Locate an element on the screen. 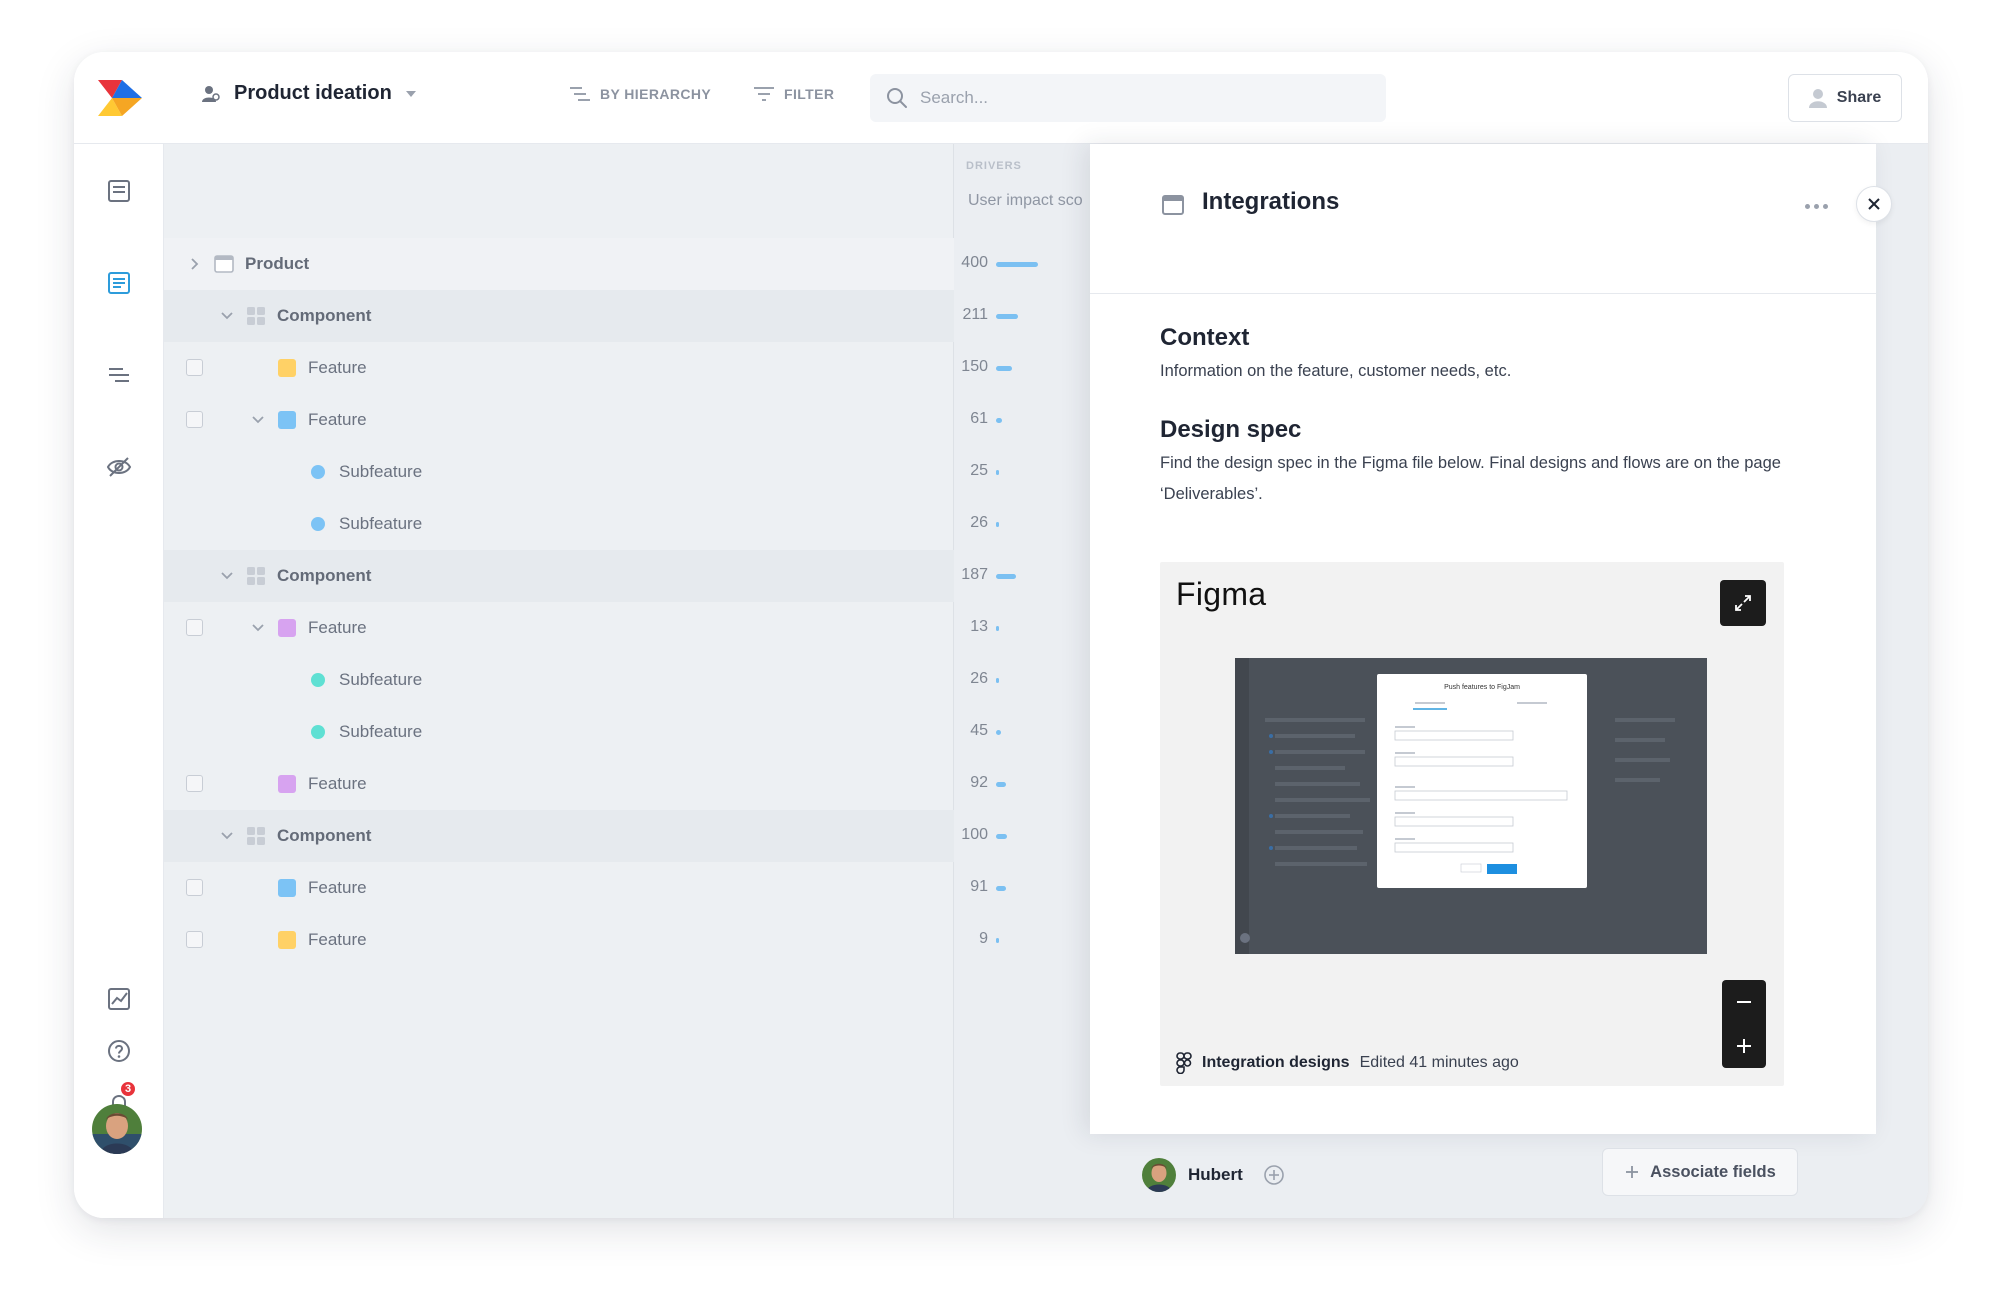 This screenshot has height=1306, width=2000. impact-value: 61 is located at coordinates (979, 418).